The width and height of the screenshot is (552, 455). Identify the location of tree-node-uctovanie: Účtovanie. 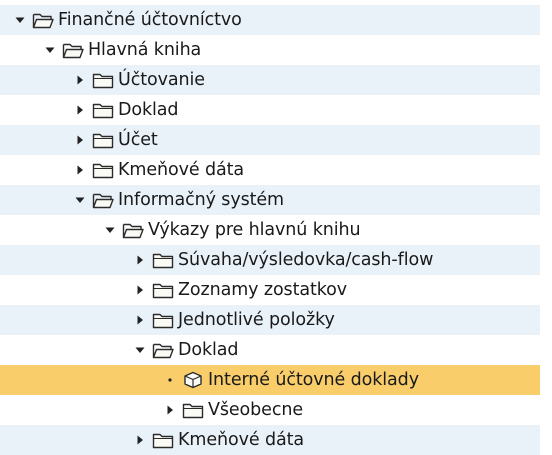
(270, 80).